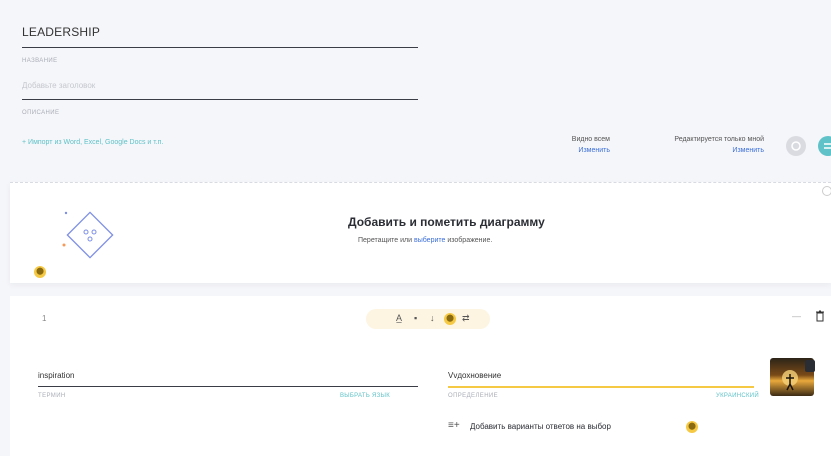 The image size is (831, 456). Describe the element at coordinates (61, 32) in the screenshot. I see `set-title-input: LEADERSHIP` at that location.